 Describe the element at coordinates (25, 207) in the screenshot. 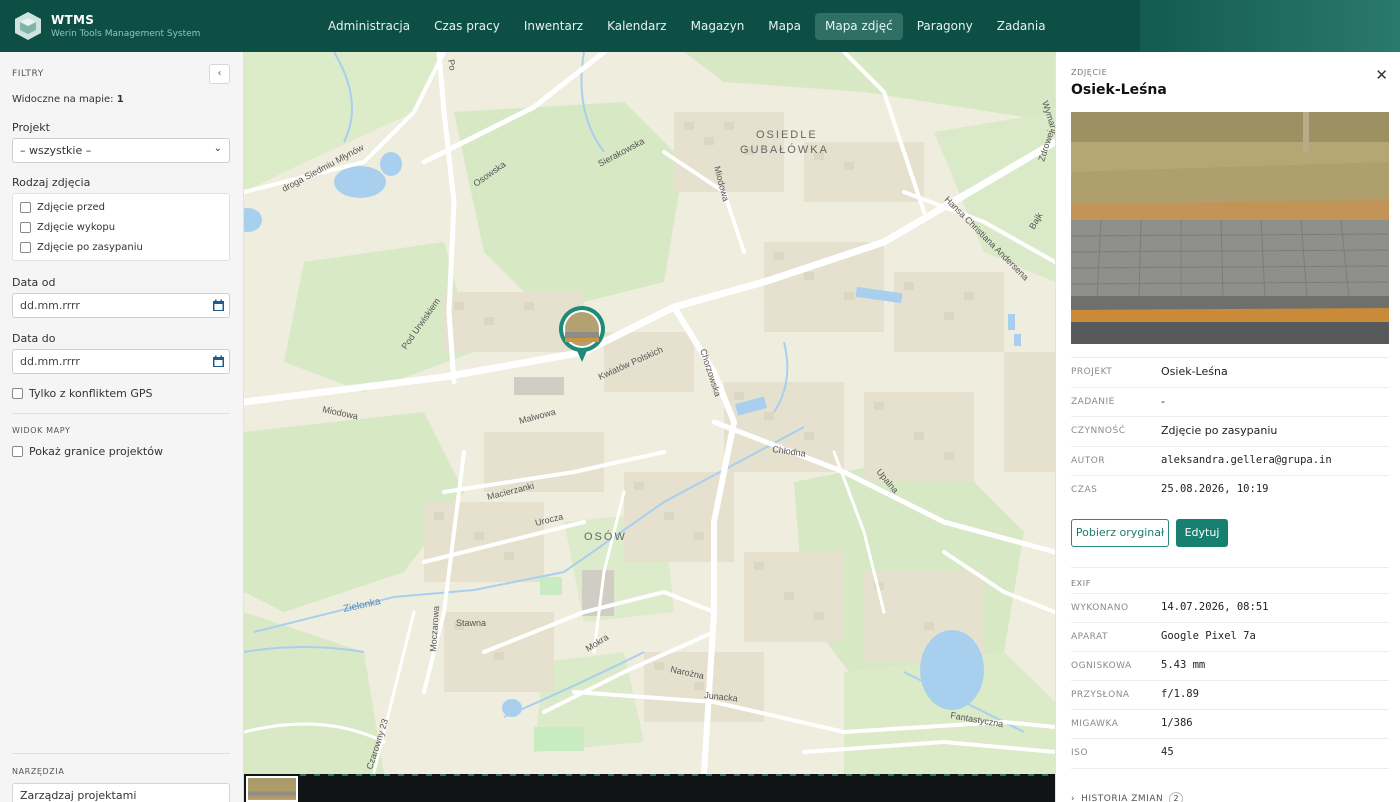

I see `checkbox-before` at that location.